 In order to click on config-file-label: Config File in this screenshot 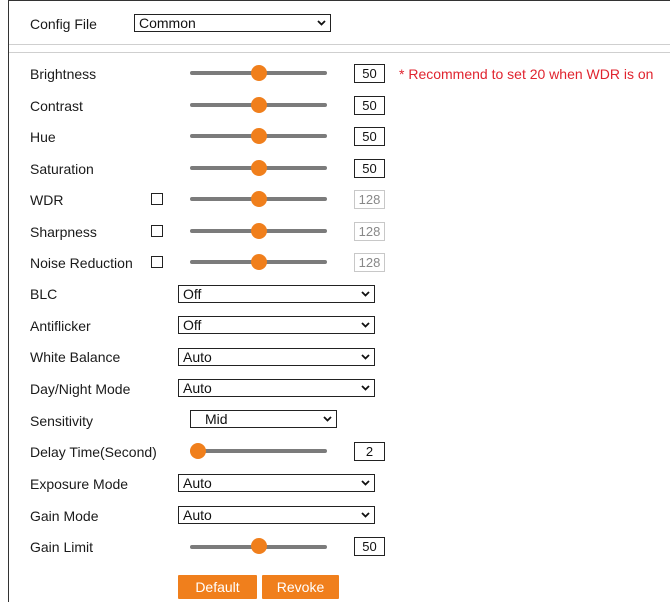, I will do `click(63, 24)`.